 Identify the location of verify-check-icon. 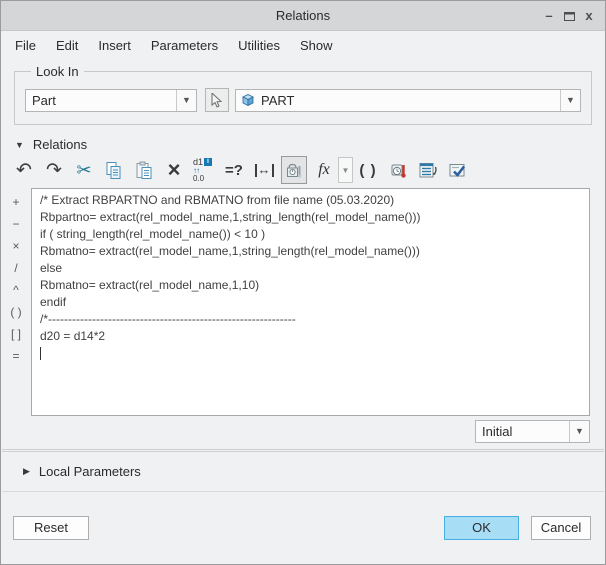
(457, 170).